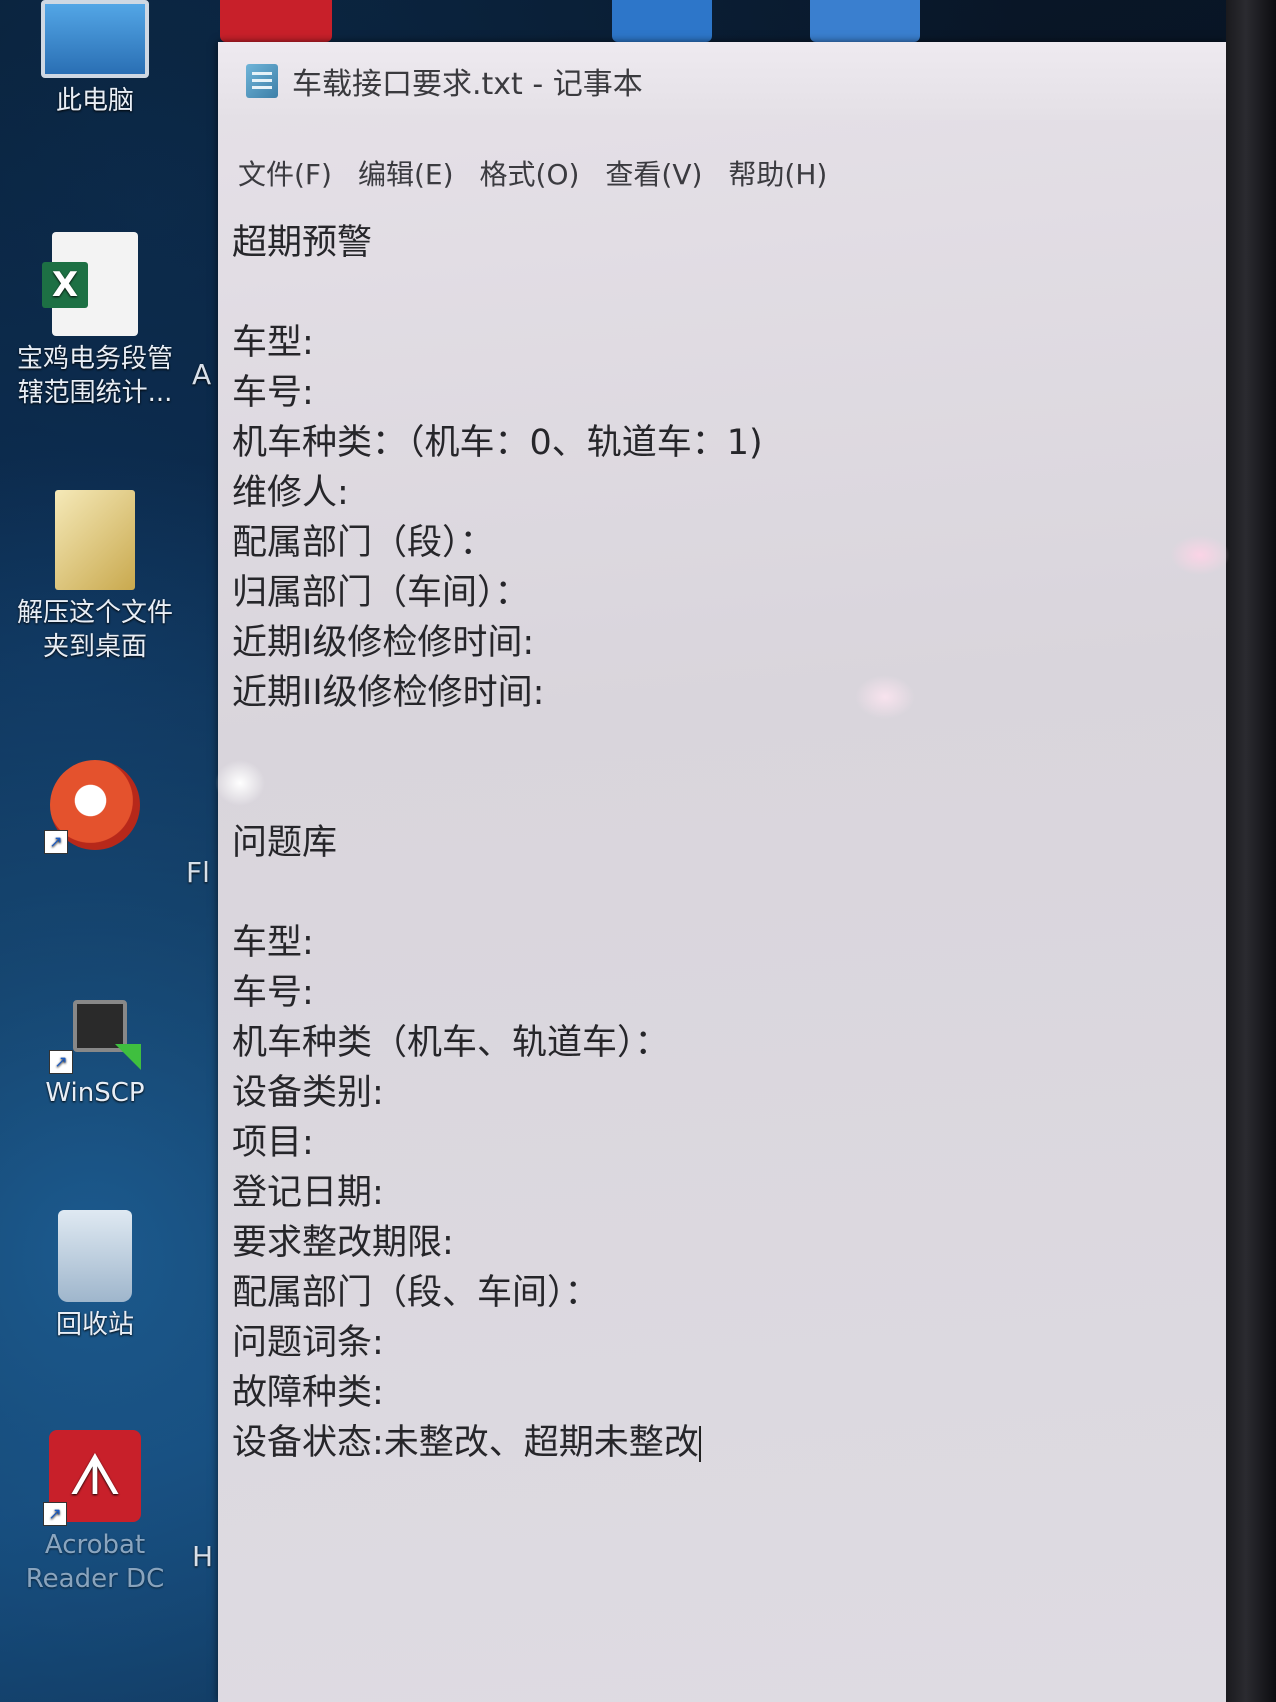 Image resolution: width=1276 pixels, height=1702 pixels. Describe the element at coordinates (1251, 851) in the screenshot. I see `monitor-bezel` at that location.